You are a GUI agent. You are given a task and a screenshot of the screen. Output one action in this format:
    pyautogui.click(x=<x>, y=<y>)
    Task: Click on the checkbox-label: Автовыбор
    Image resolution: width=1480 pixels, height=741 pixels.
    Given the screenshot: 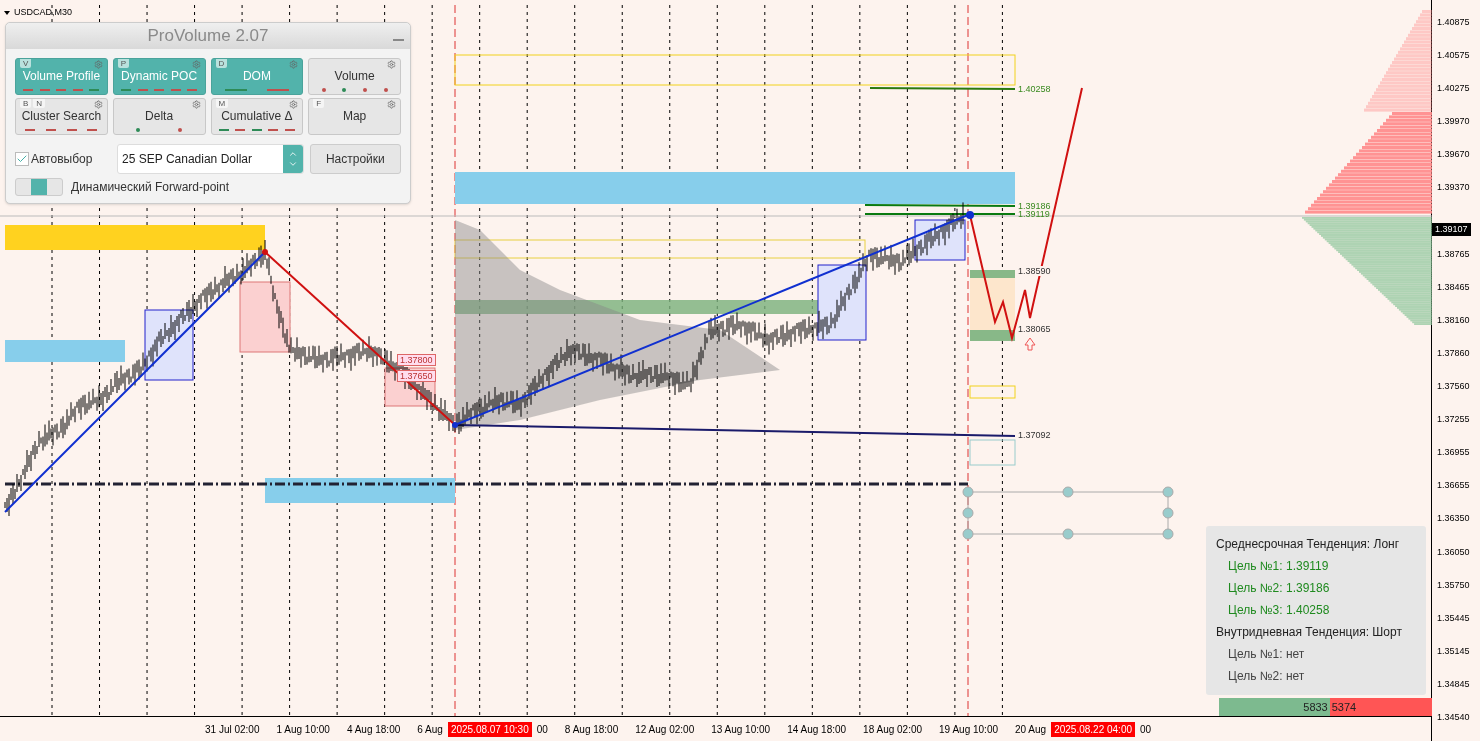 What is the action you would take?
    pyautogui.click(x=62, y=159)
    